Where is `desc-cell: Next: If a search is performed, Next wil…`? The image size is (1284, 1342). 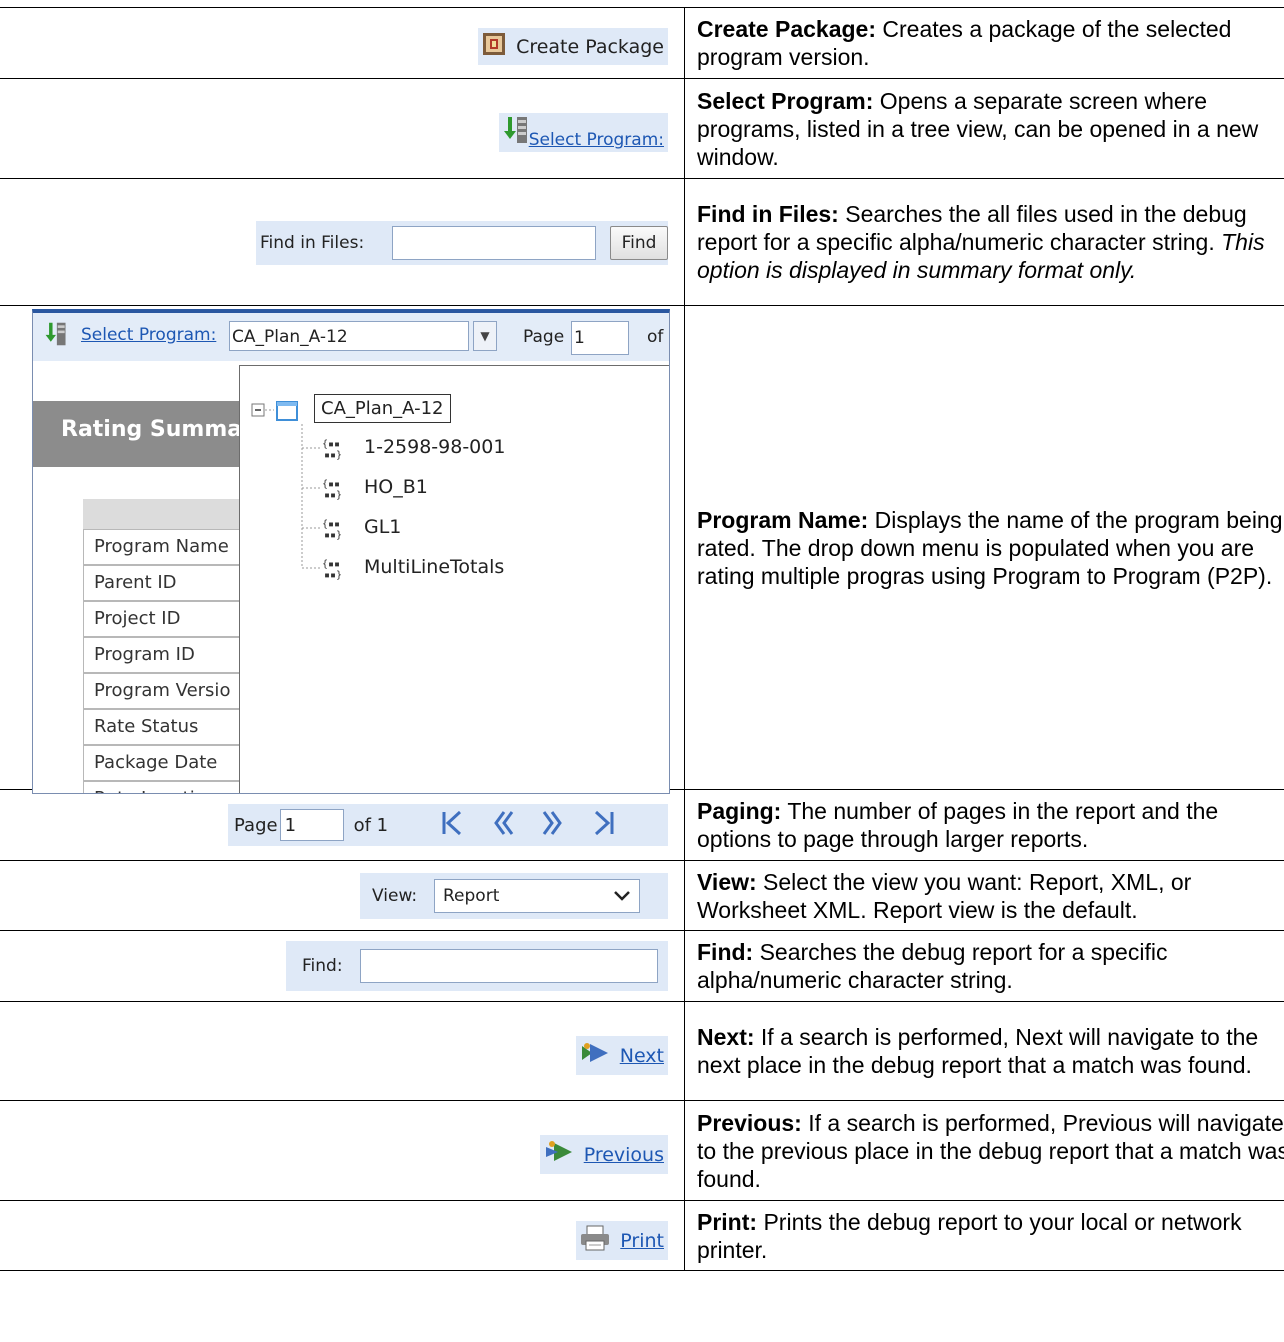
desc-cell: Next: If a search is performed, Next wil… is located at coordinates (984, 1051).